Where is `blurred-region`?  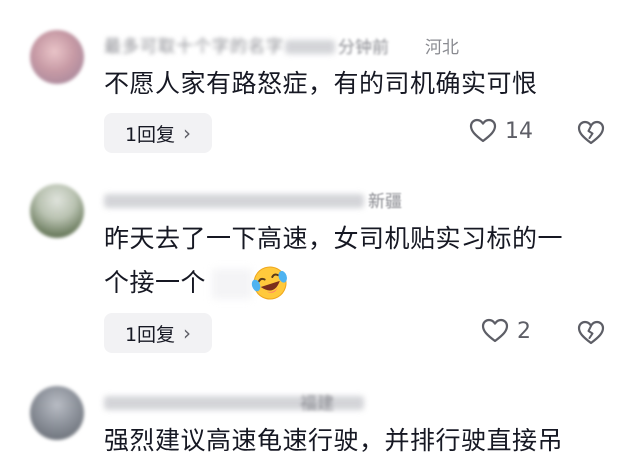 blurred-region is located at coordinates (232, 284).